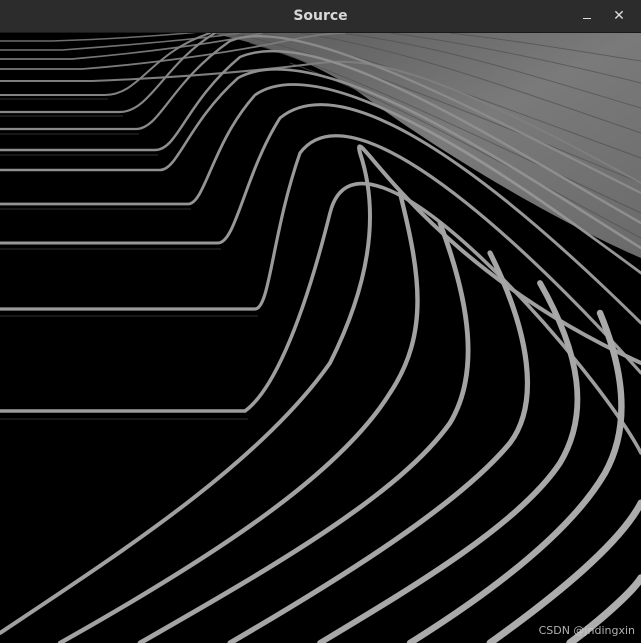 Image resolution: width=641 pixels, height=643 pixels. I want to click on minimize-button, so click(587, 16).